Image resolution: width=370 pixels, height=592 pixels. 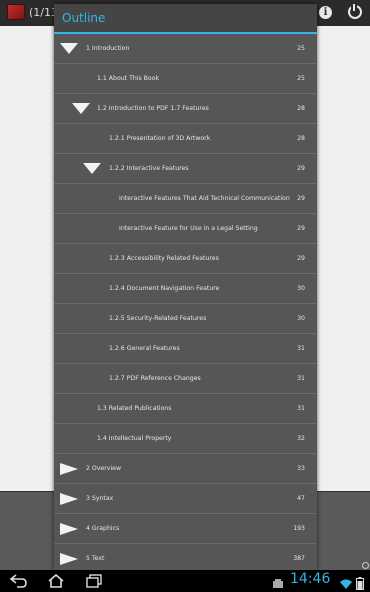 What do you see at coordinates (185, 349) in the screenshot?
I see `outline-item: 1.2.6 General Features 31` at bounding box center [185, 349].